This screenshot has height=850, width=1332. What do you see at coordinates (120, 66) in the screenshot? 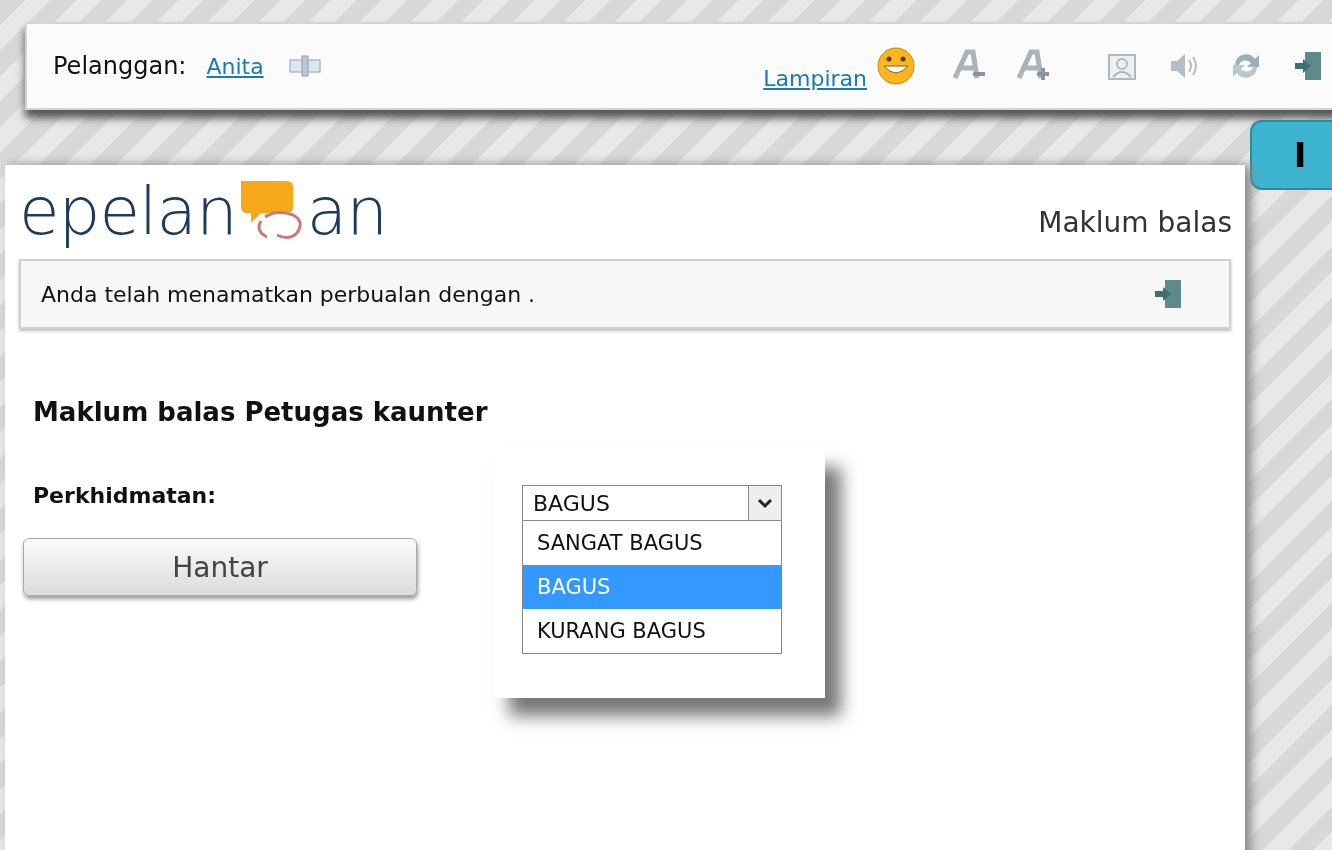
I see `customer-label: Pelanggan:` at bounding box center [120, 66].